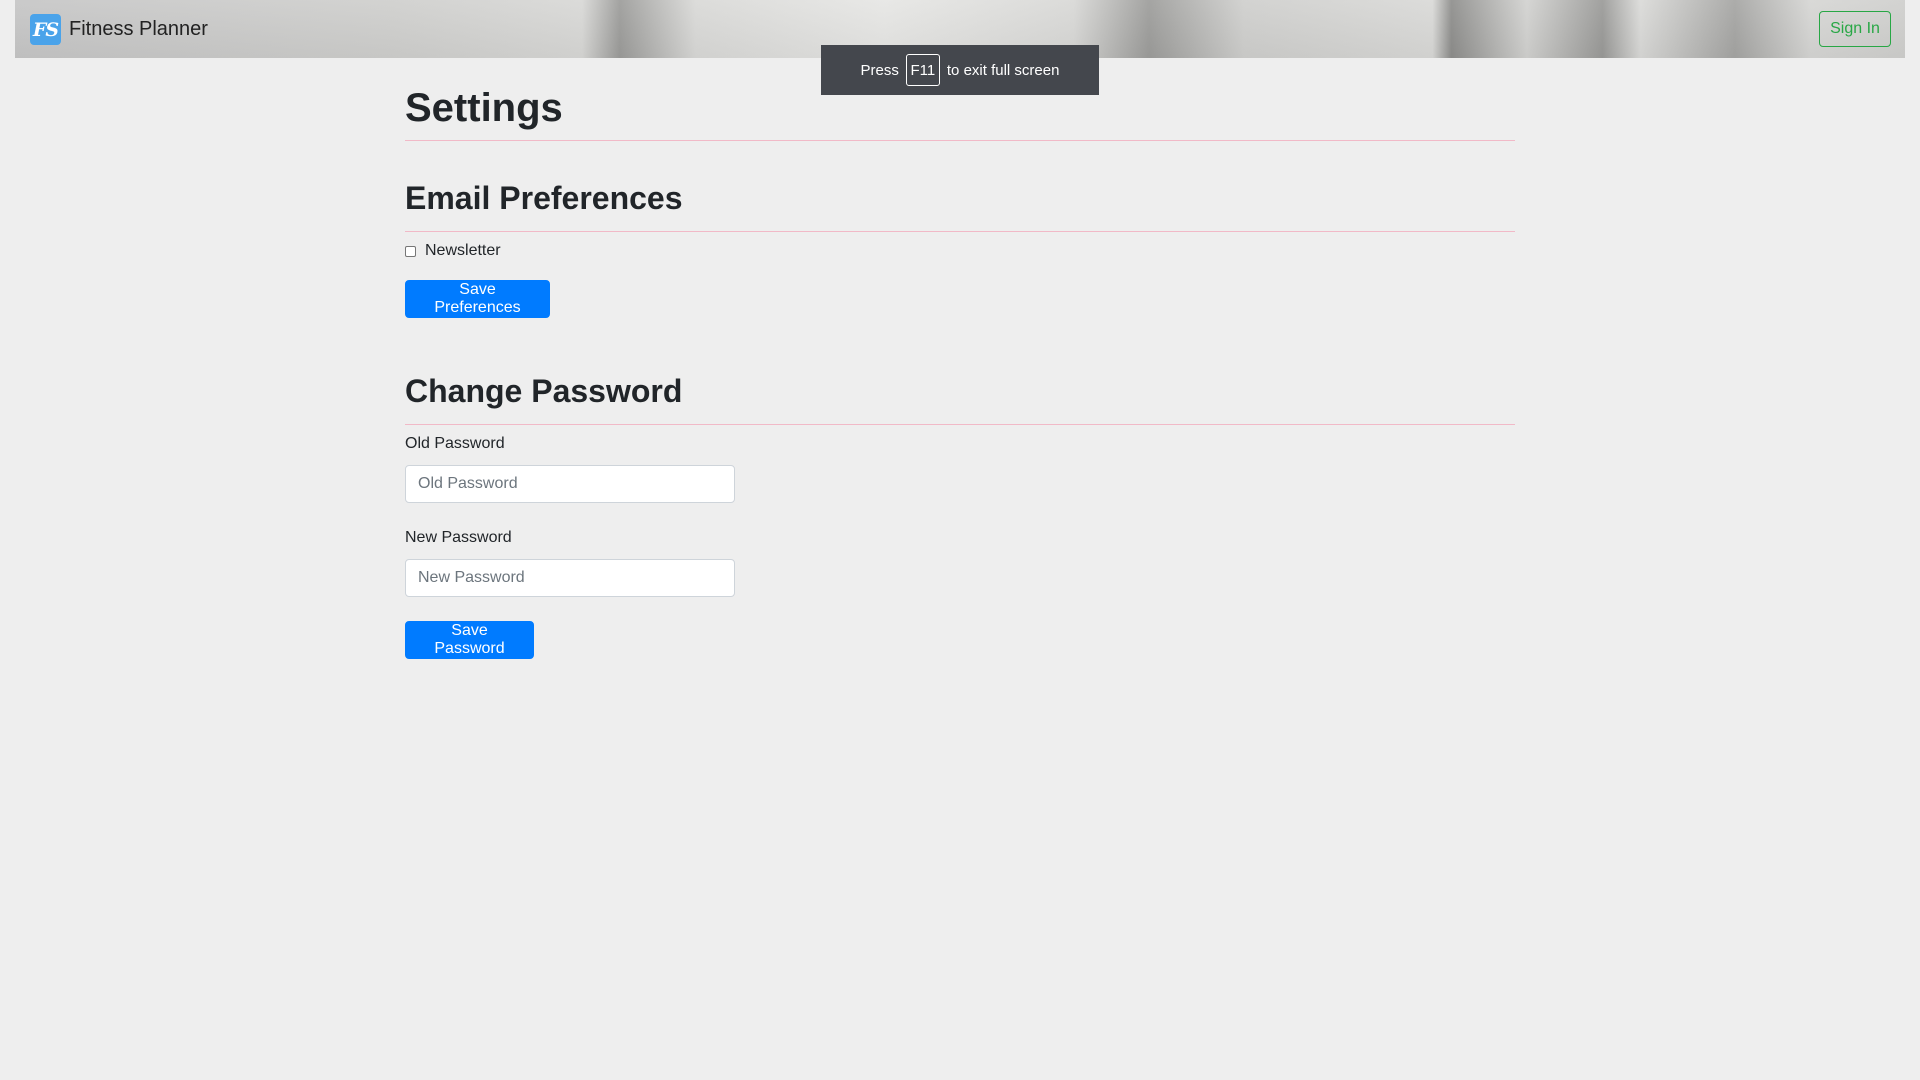 This screenshot has width=1920, height=1080. What do you see at coordinates (484, 108) in the screenshot?
I see `page-title: Settings` at bounding box center [484, 108].